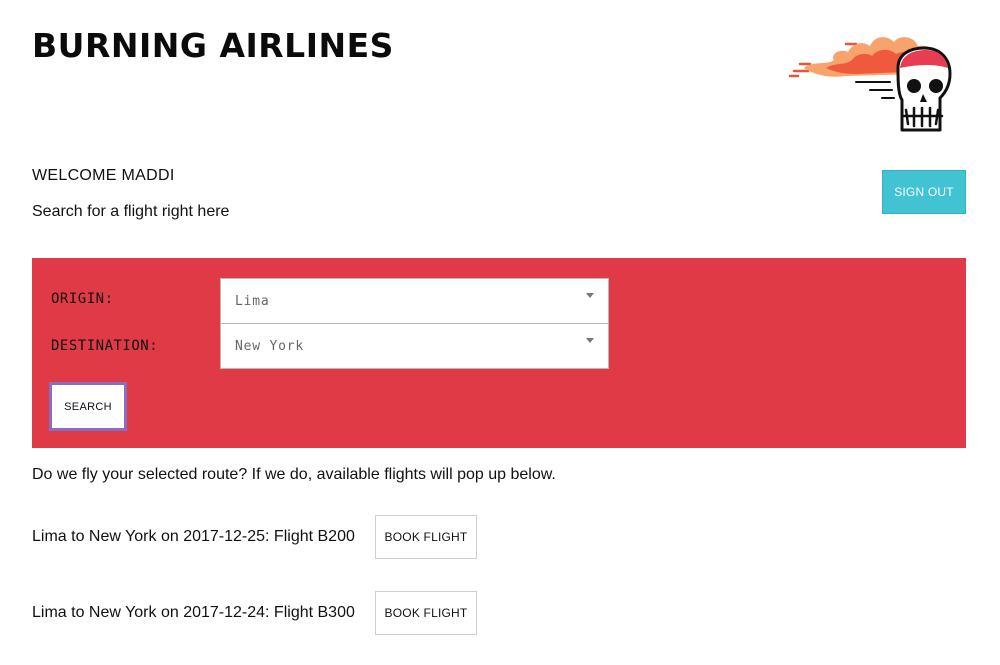 This screenshot has width=1000, height=665. I want to click on sign-out-button: SIGN OUT, so click(924, 192).